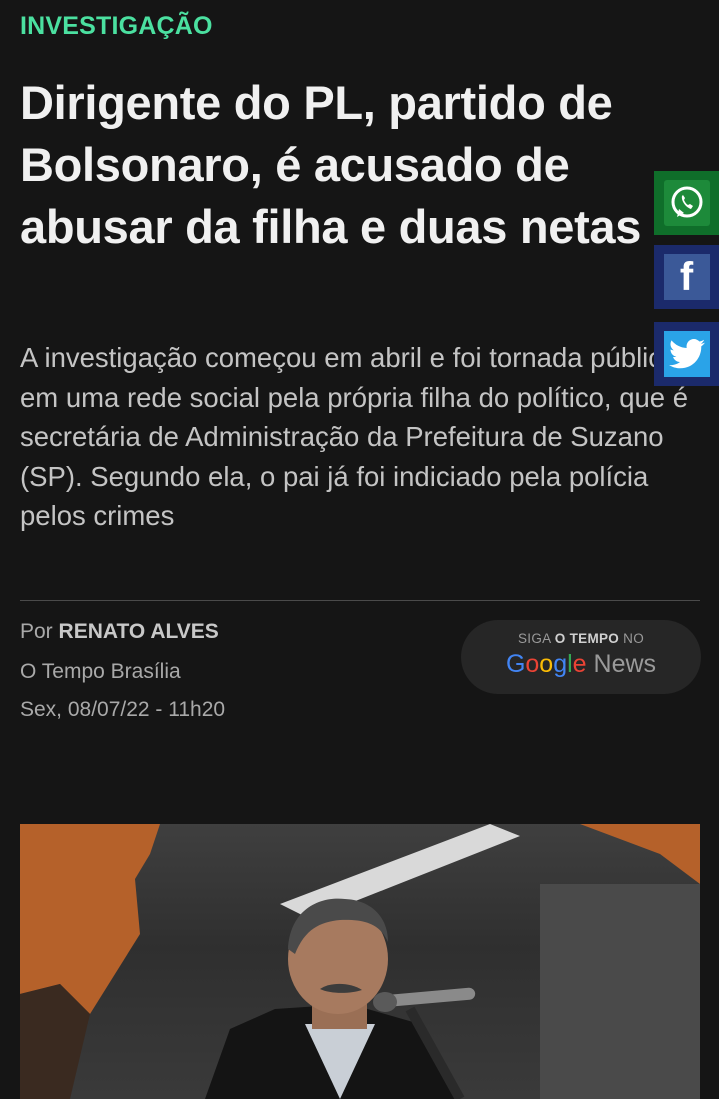  I want to click on author-name: RENATO ALVES, so click(139, 631).